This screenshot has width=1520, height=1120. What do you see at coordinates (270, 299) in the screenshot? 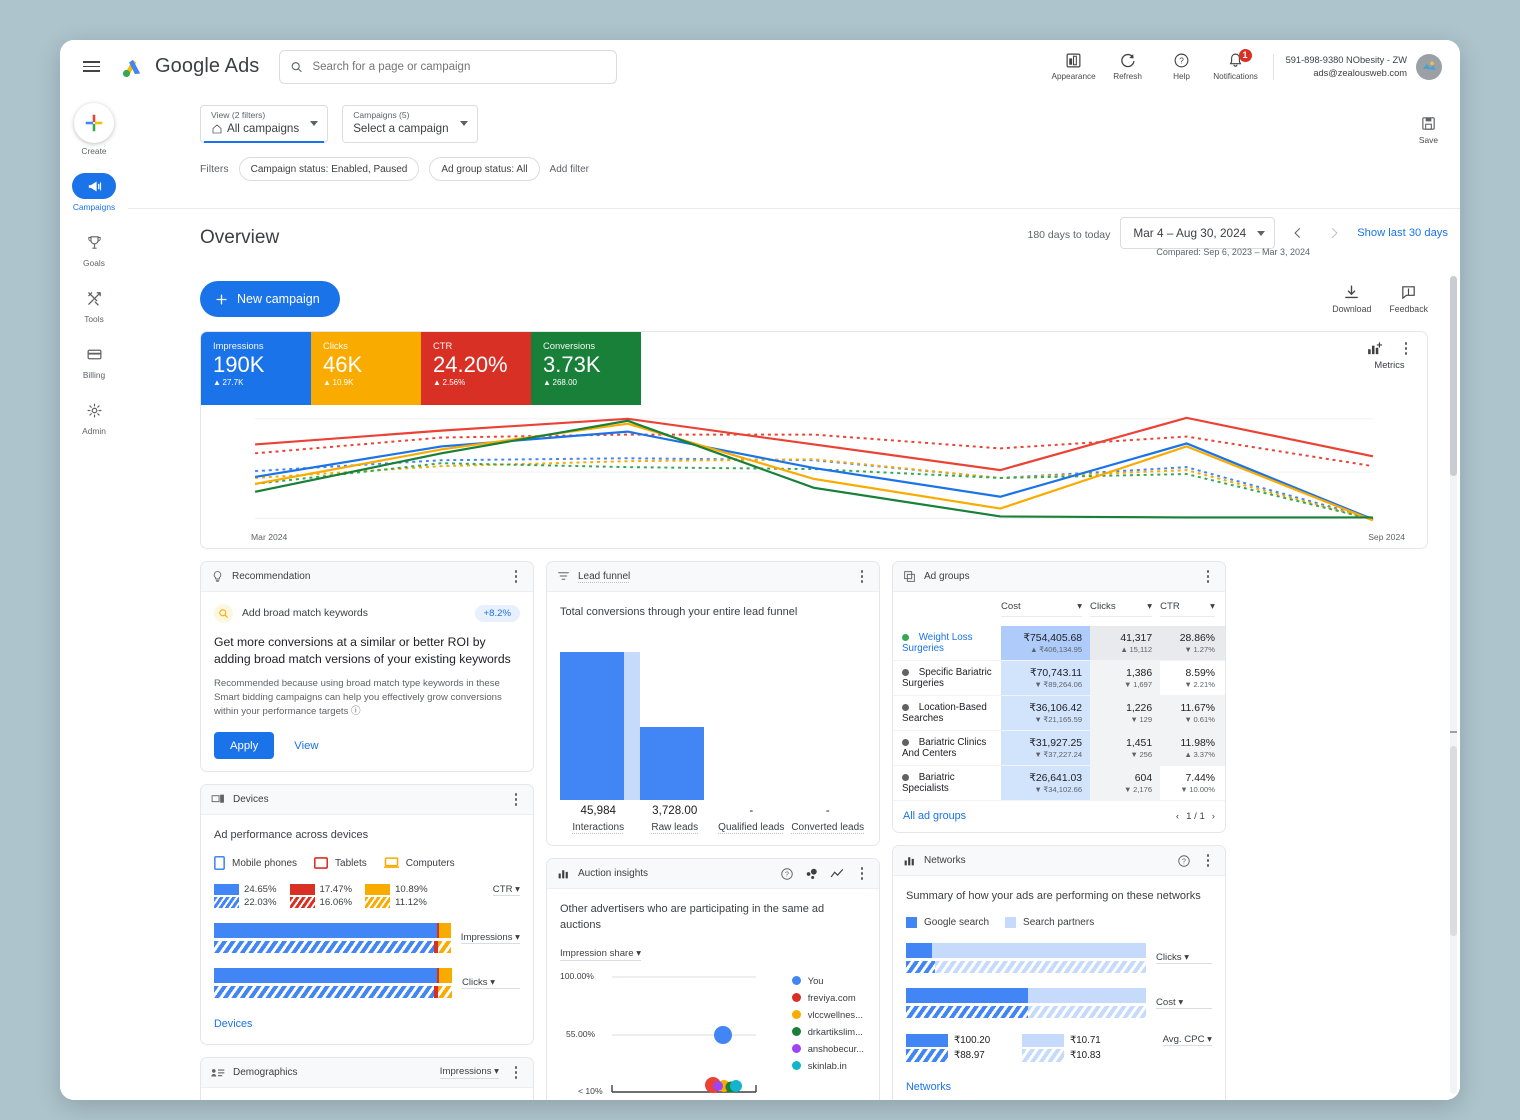
I see `new-campaign-button: New campaign` at bounding box center [270, 299].